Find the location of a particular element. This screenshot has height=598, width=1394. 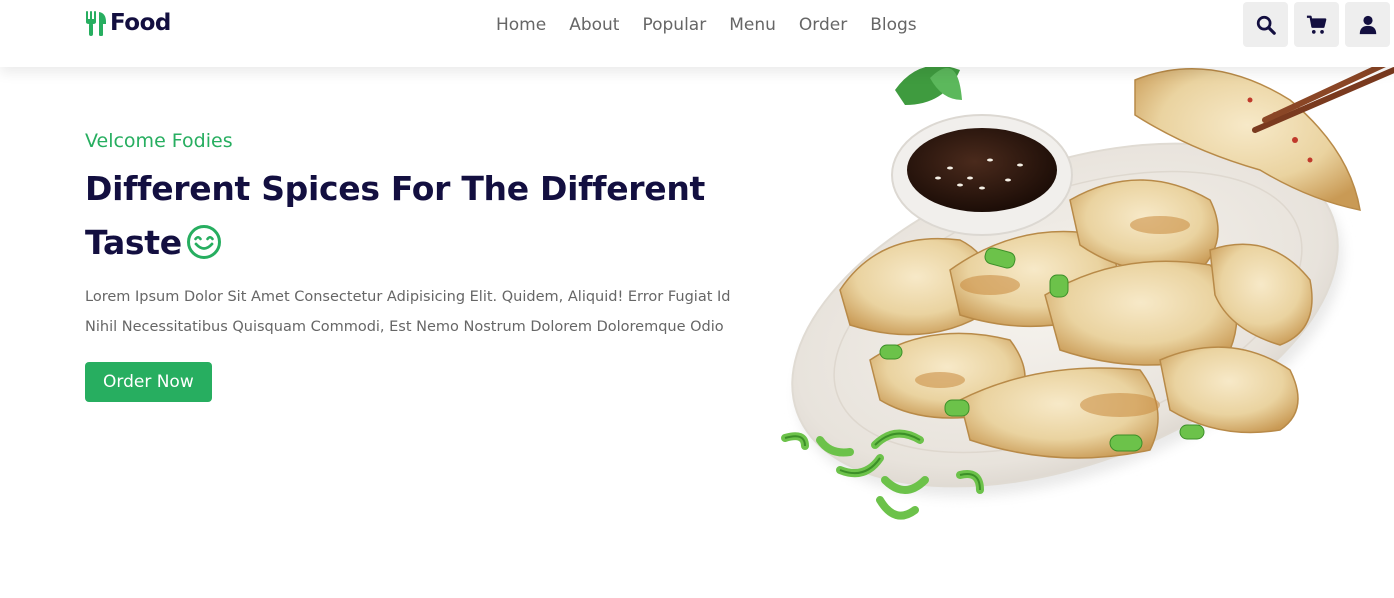

header-actions is located at coordinates (1316, 24).